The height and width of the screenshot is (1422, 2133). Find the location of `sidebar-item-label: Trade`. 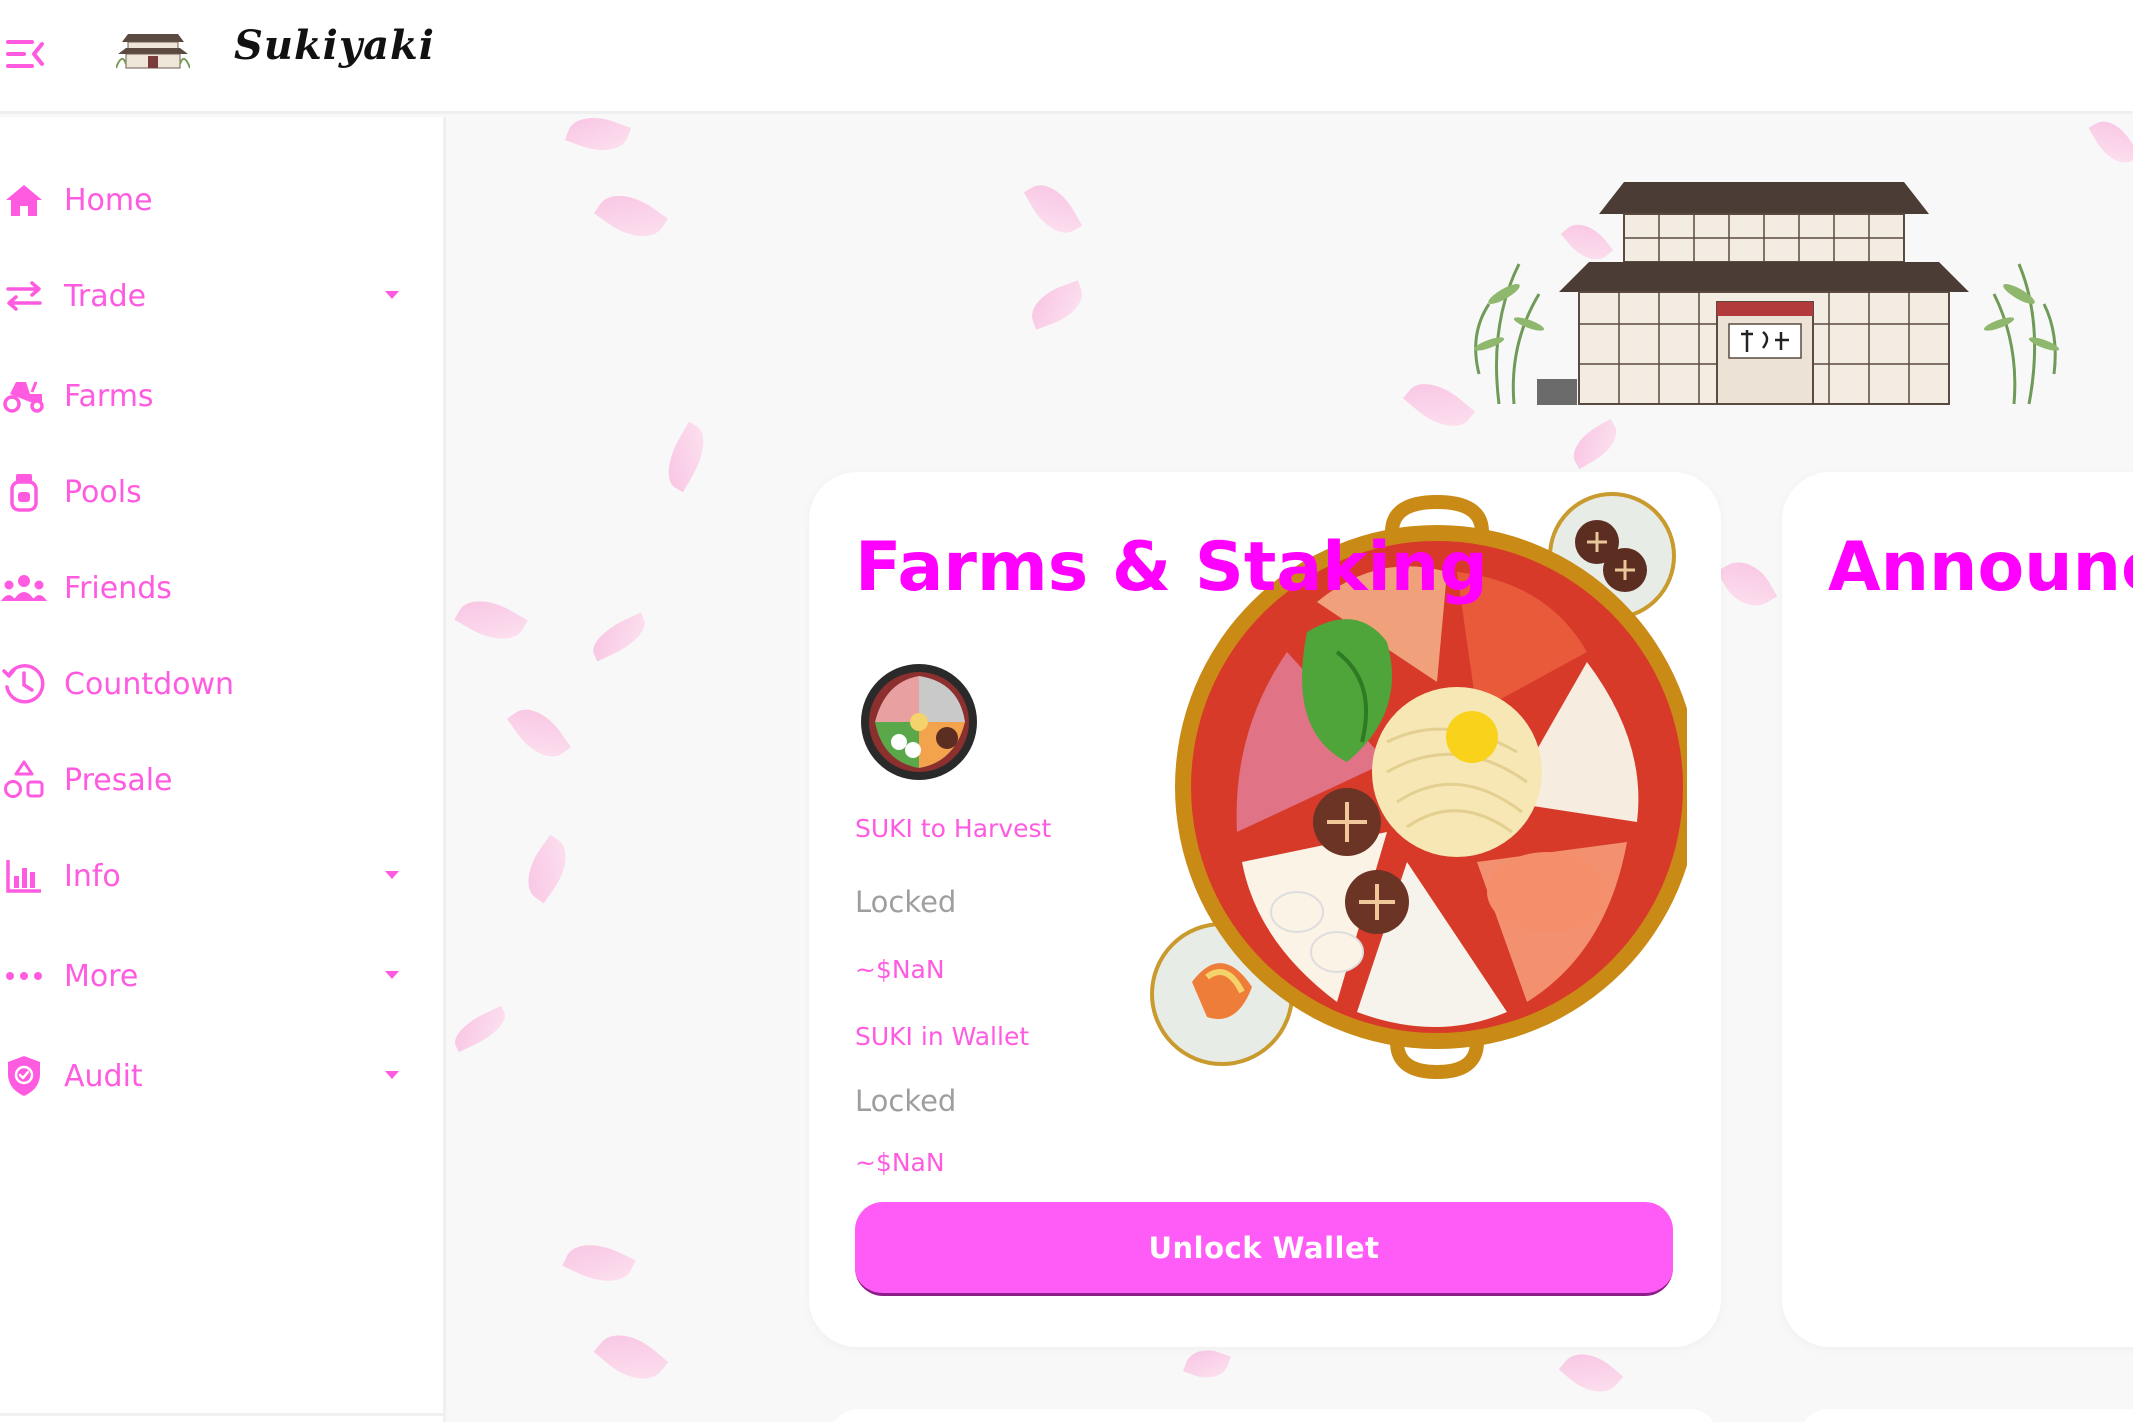

sidebar-item-label: Trade is located at coordinates (105, 296).